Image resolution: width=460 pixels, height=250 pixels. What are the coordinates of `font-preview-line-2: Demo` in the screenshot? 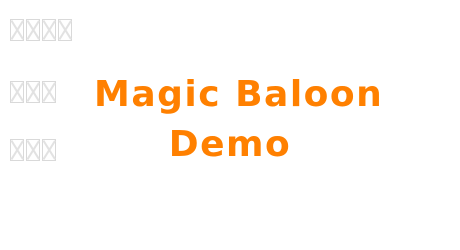 It's located at (230, 144).